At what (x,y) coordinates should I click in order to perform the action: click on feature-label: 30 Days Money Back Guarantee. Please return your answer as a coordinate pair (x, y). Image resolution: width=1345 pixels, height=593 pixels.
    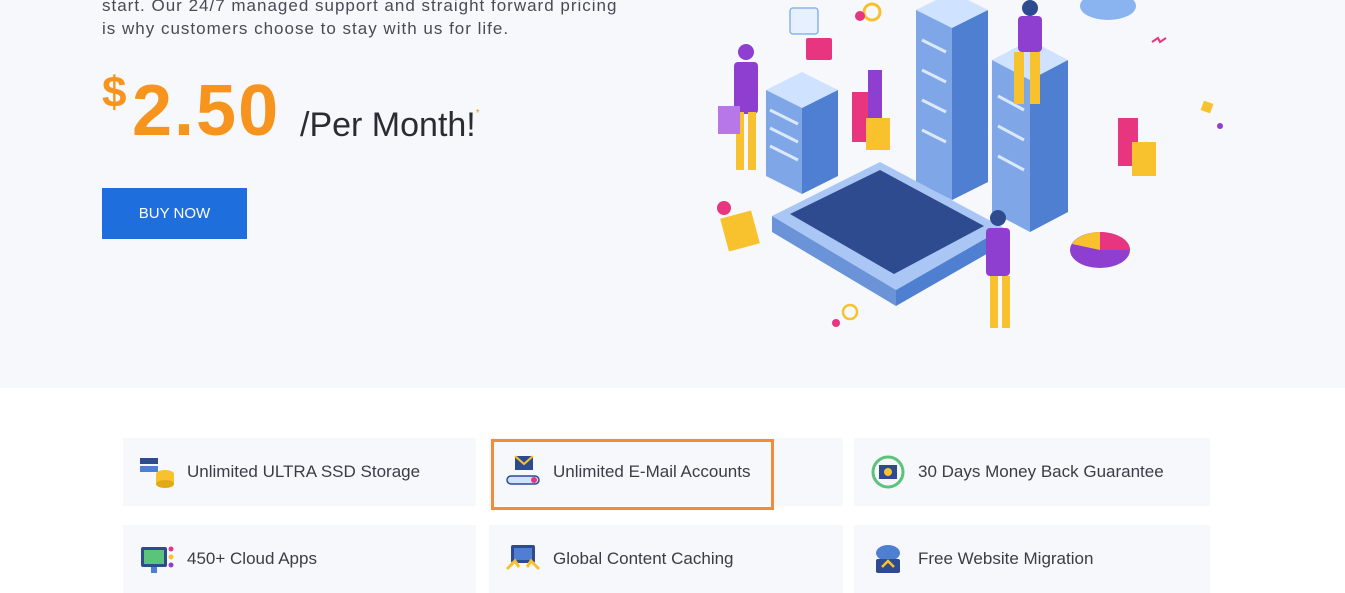
    Looking at the image, I should click on (1041, 471).